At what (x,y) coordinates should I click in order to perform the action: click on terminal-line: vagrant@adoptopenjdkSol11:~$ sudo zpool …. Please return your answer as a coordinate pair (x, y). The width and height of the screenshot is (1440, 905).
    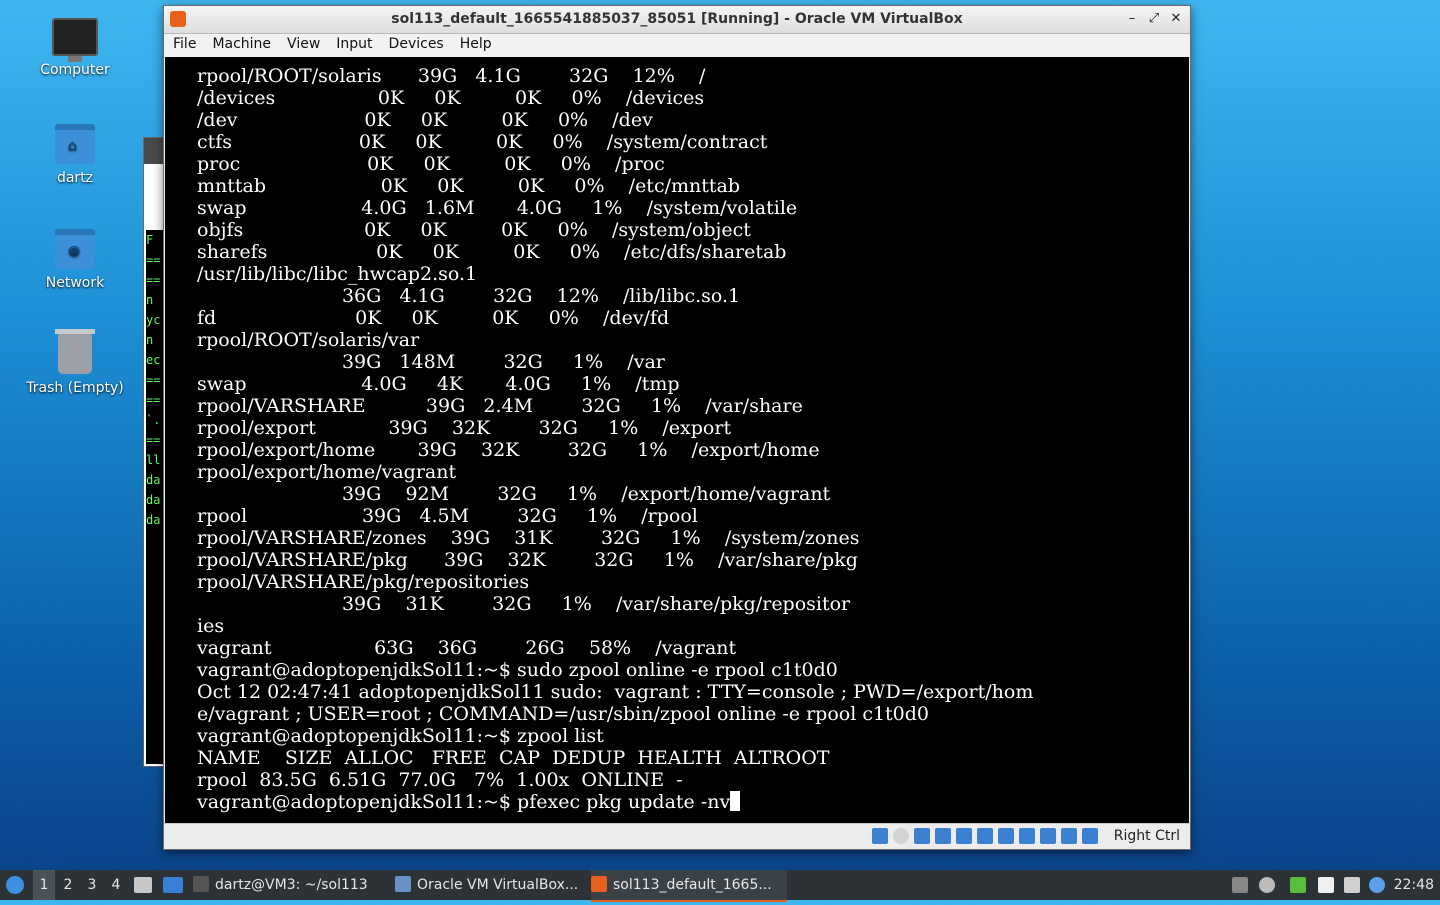
    Looking at the image, I should click on (517, 670).